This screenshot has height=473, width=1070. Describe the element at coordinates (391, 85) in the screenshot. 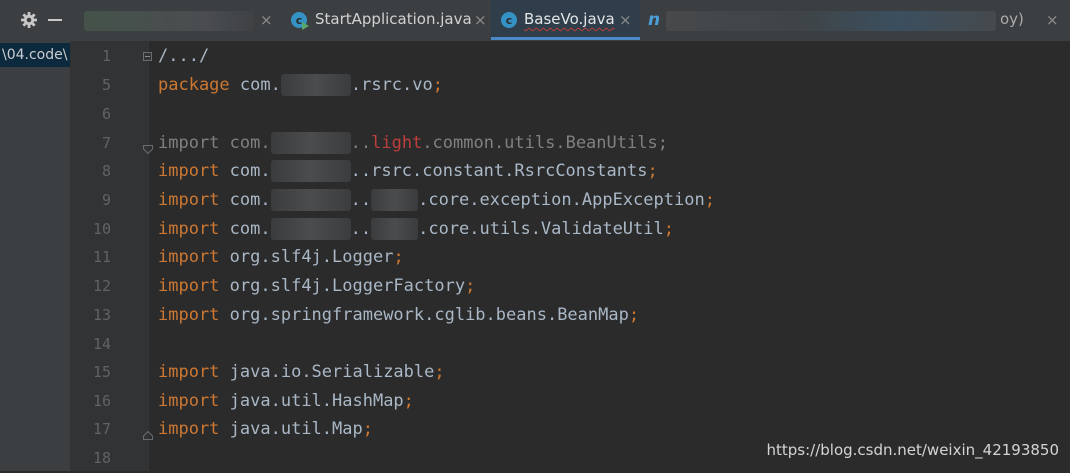

I see `package-suffix: .rsrc.vo` at that location.